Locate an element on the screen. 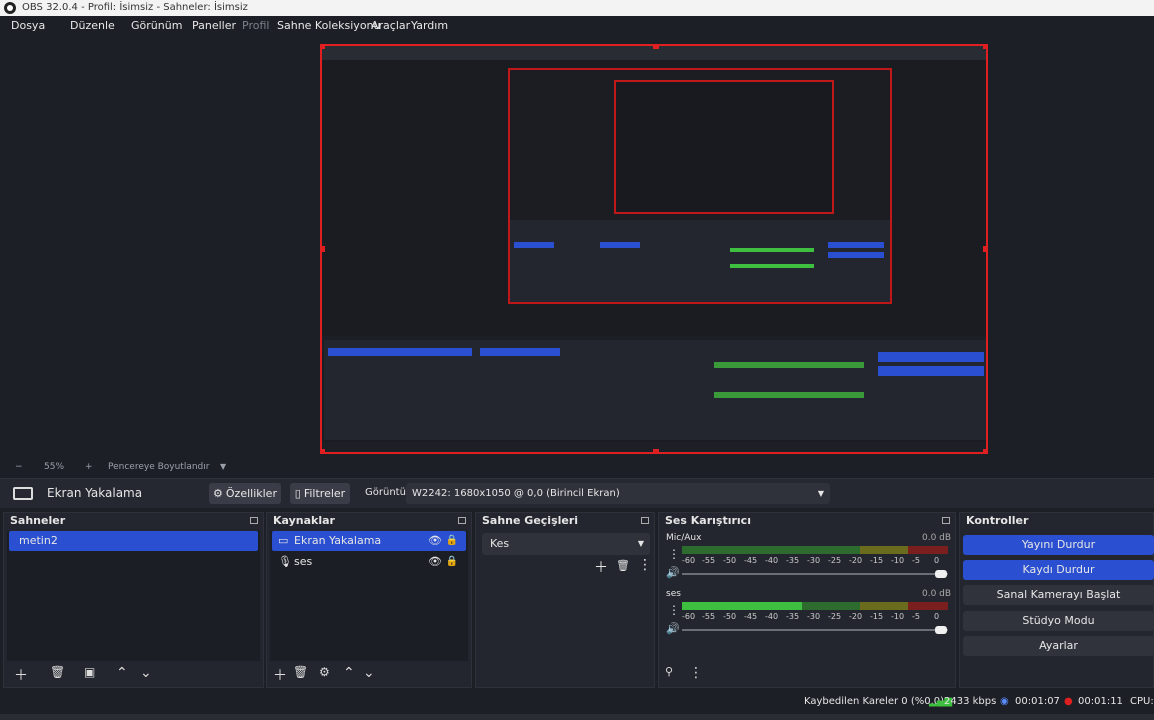 This screenshot has width=1154, height=720. zoom-in-button: + is located at coordinates (89, 467).